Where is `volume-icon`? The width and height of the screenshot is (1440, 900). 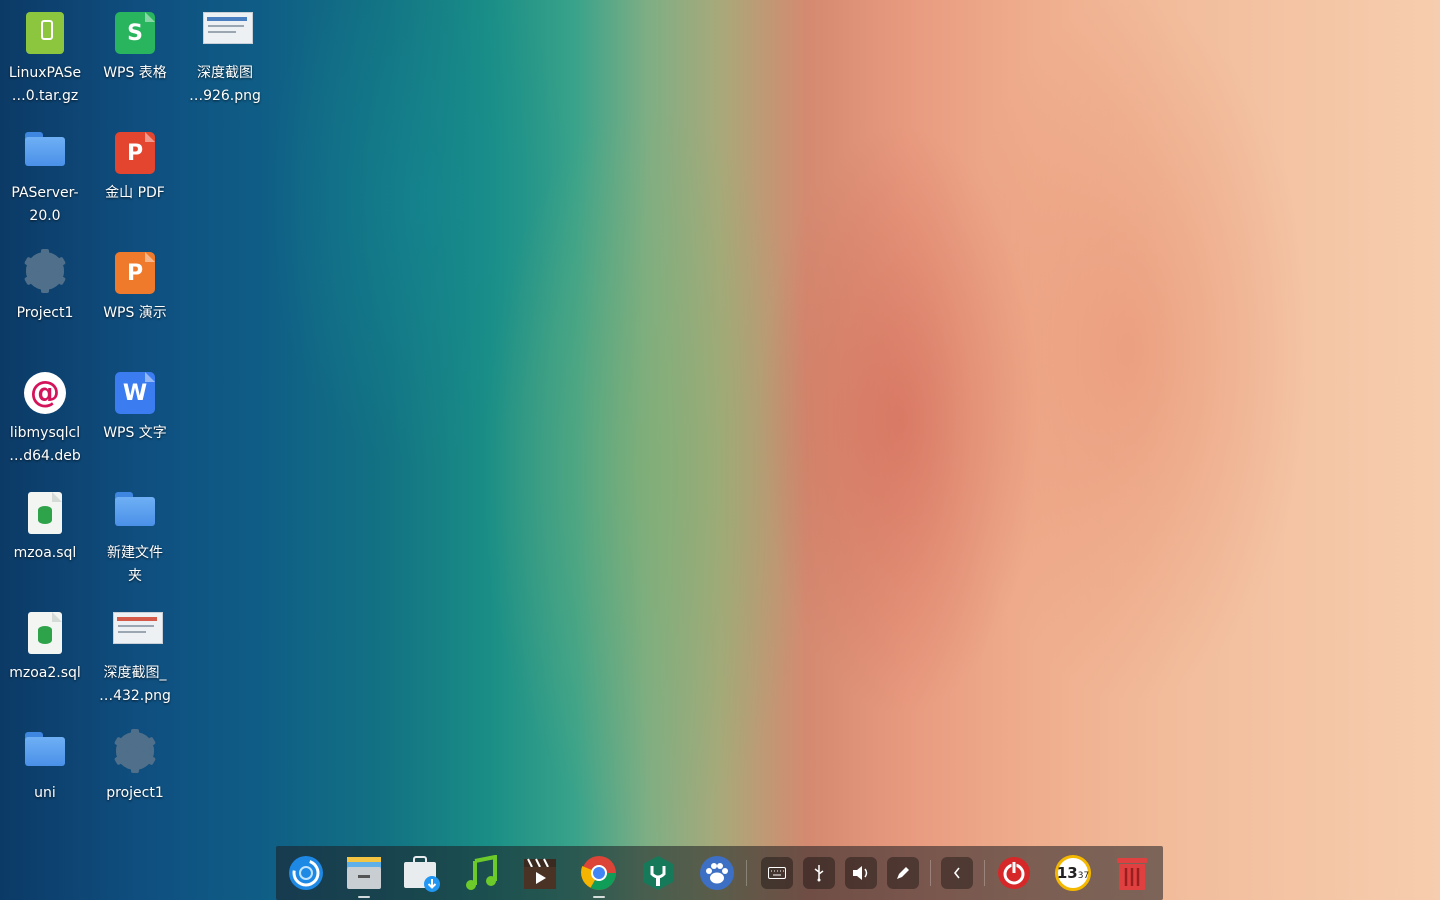 volume-icon is located at coordinates (860, 873).